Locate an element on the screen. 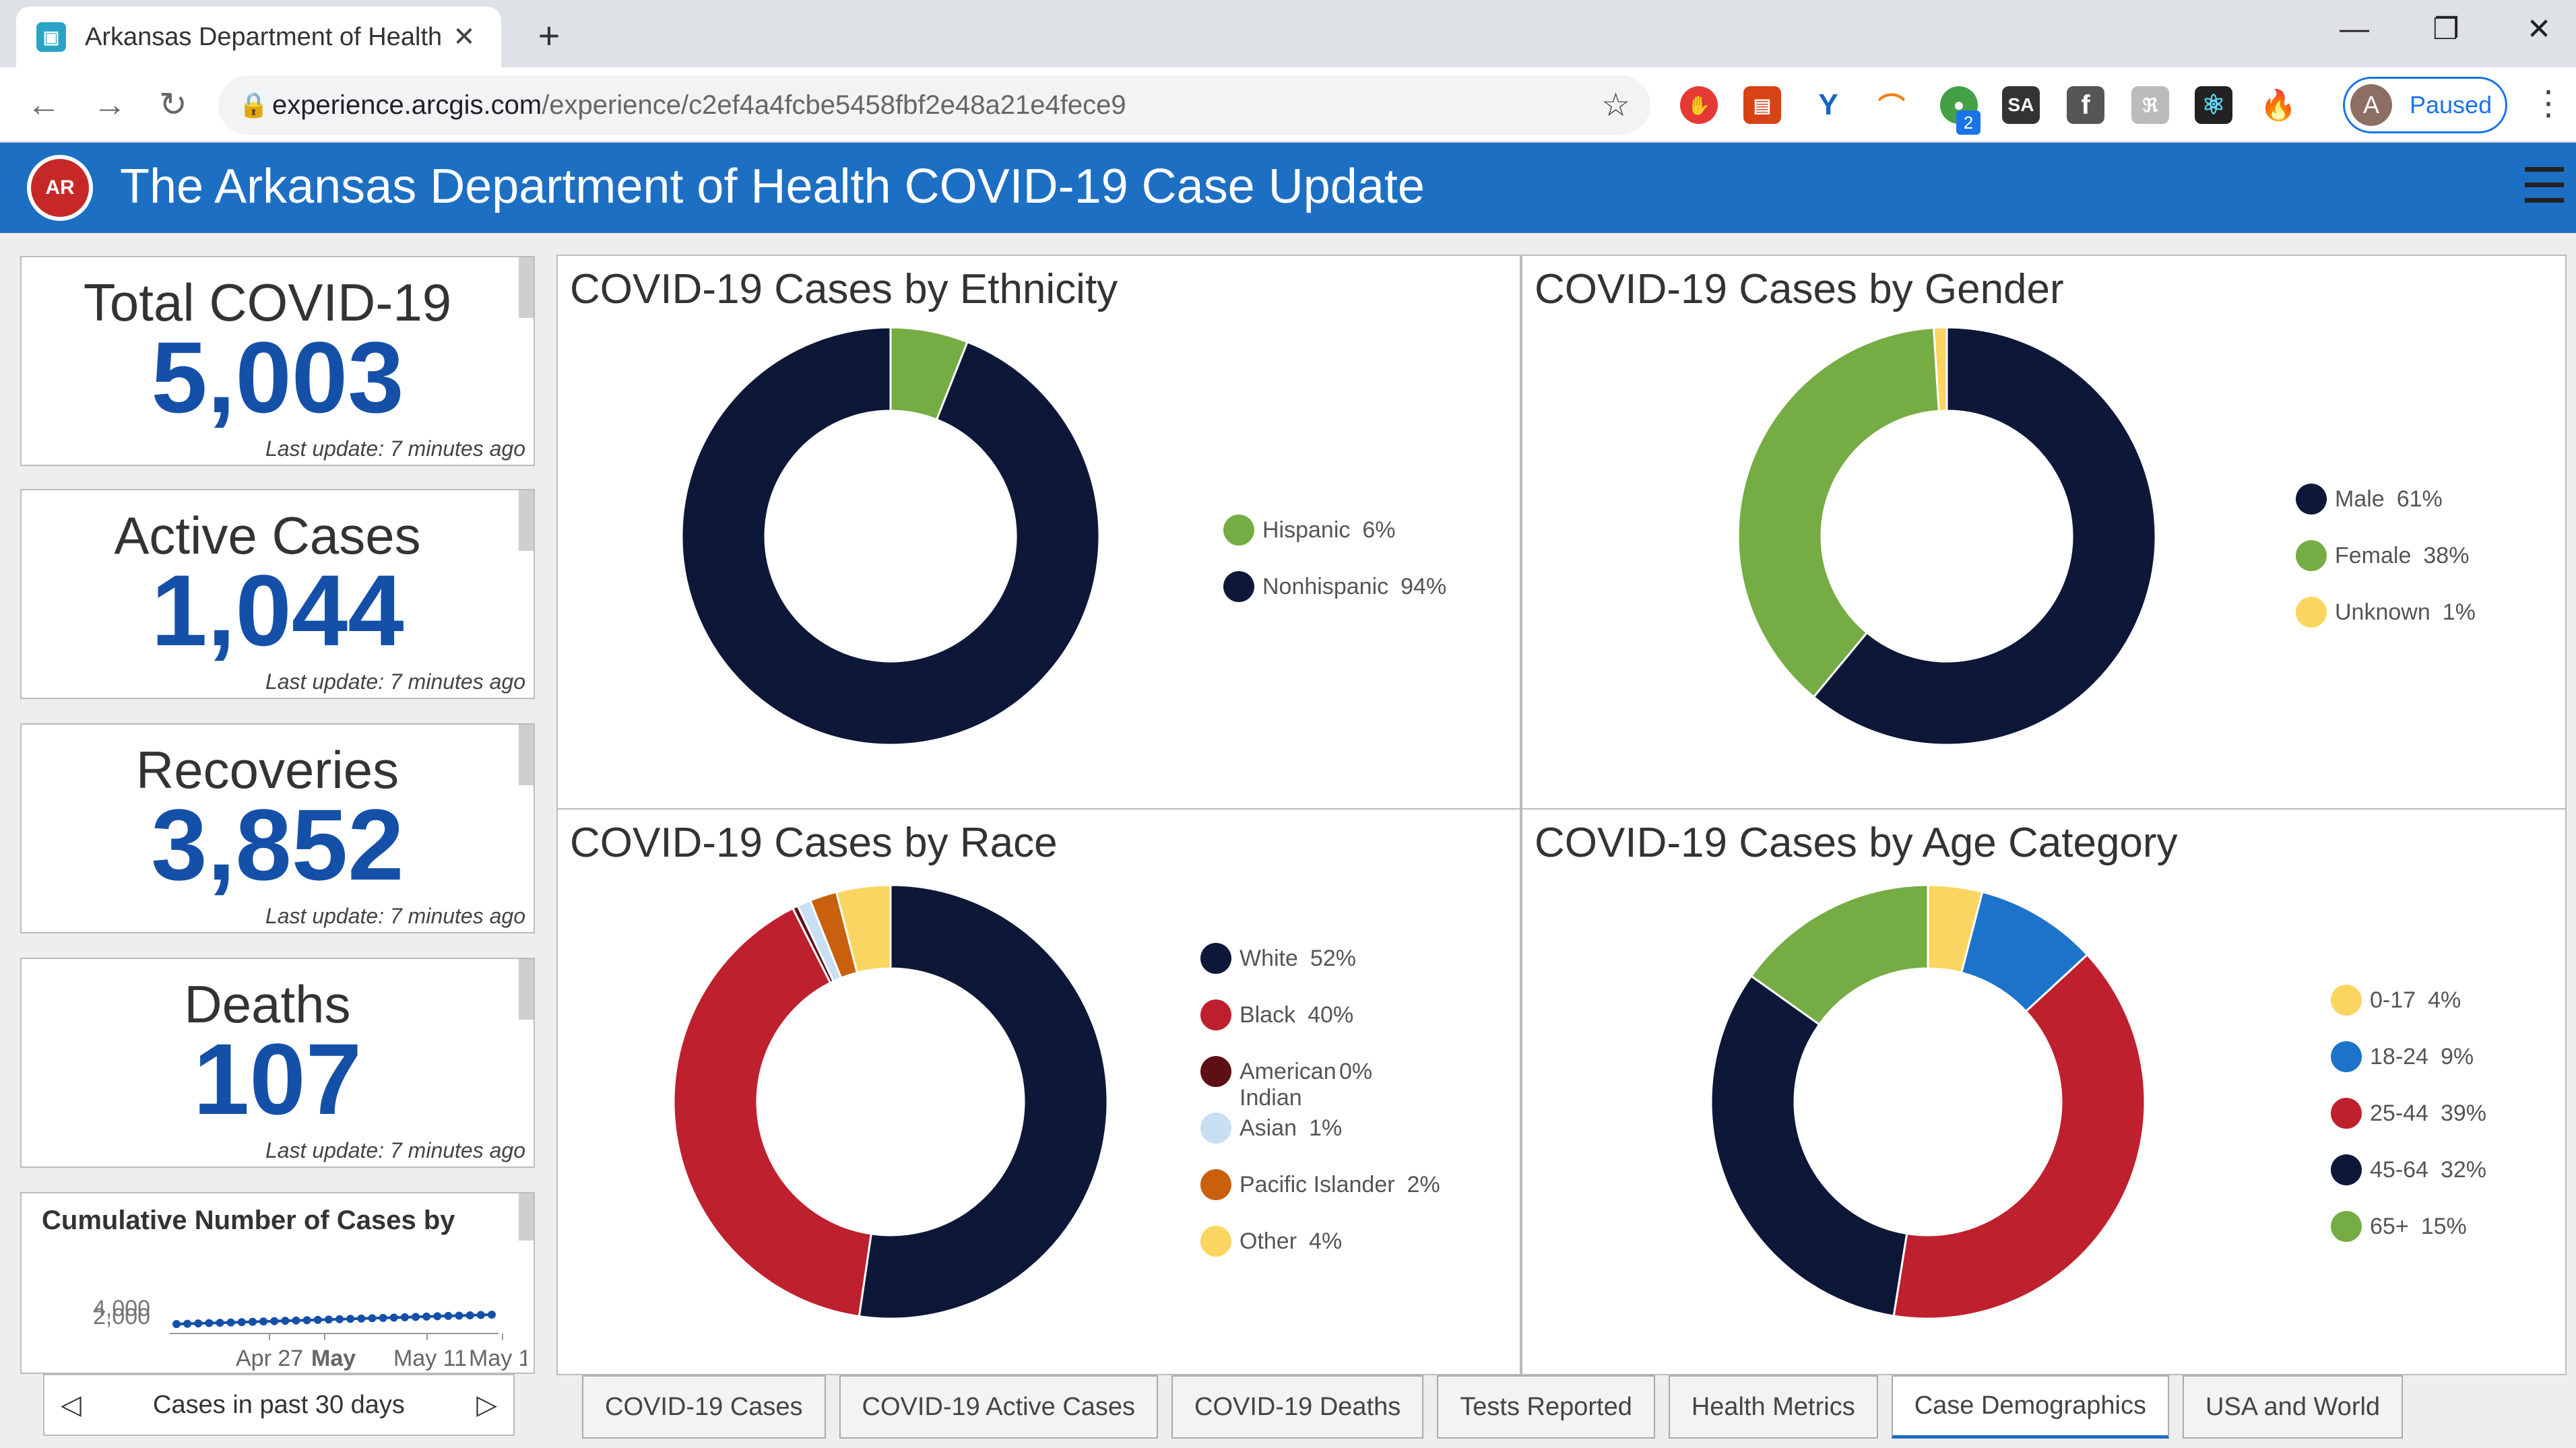 This screenshot has width=2576, height=1448. reload-icon: ↻ is located at coordinates (174, 105).